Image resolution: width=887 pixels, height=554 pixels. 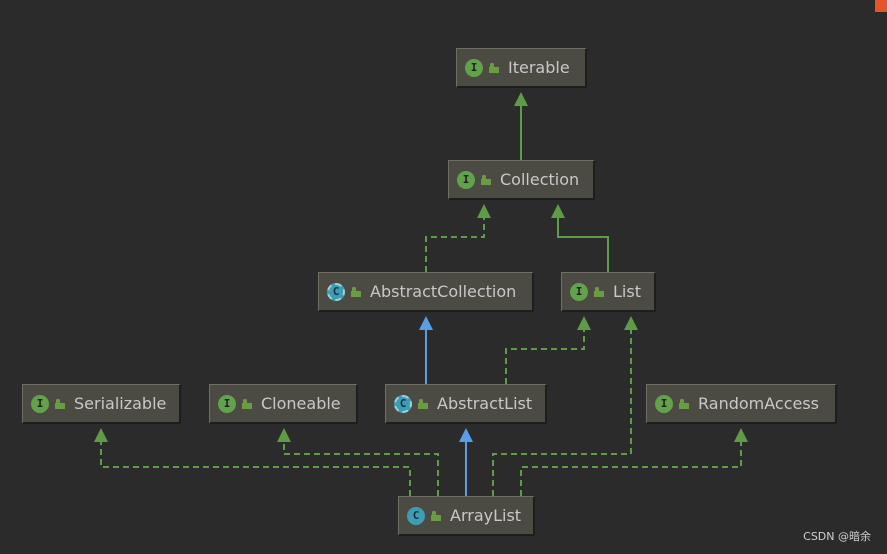 What do you see at coordinates (301, 403) in the screenshot?
I see `node-label: Cloneable` at bounding box center [301, 403].